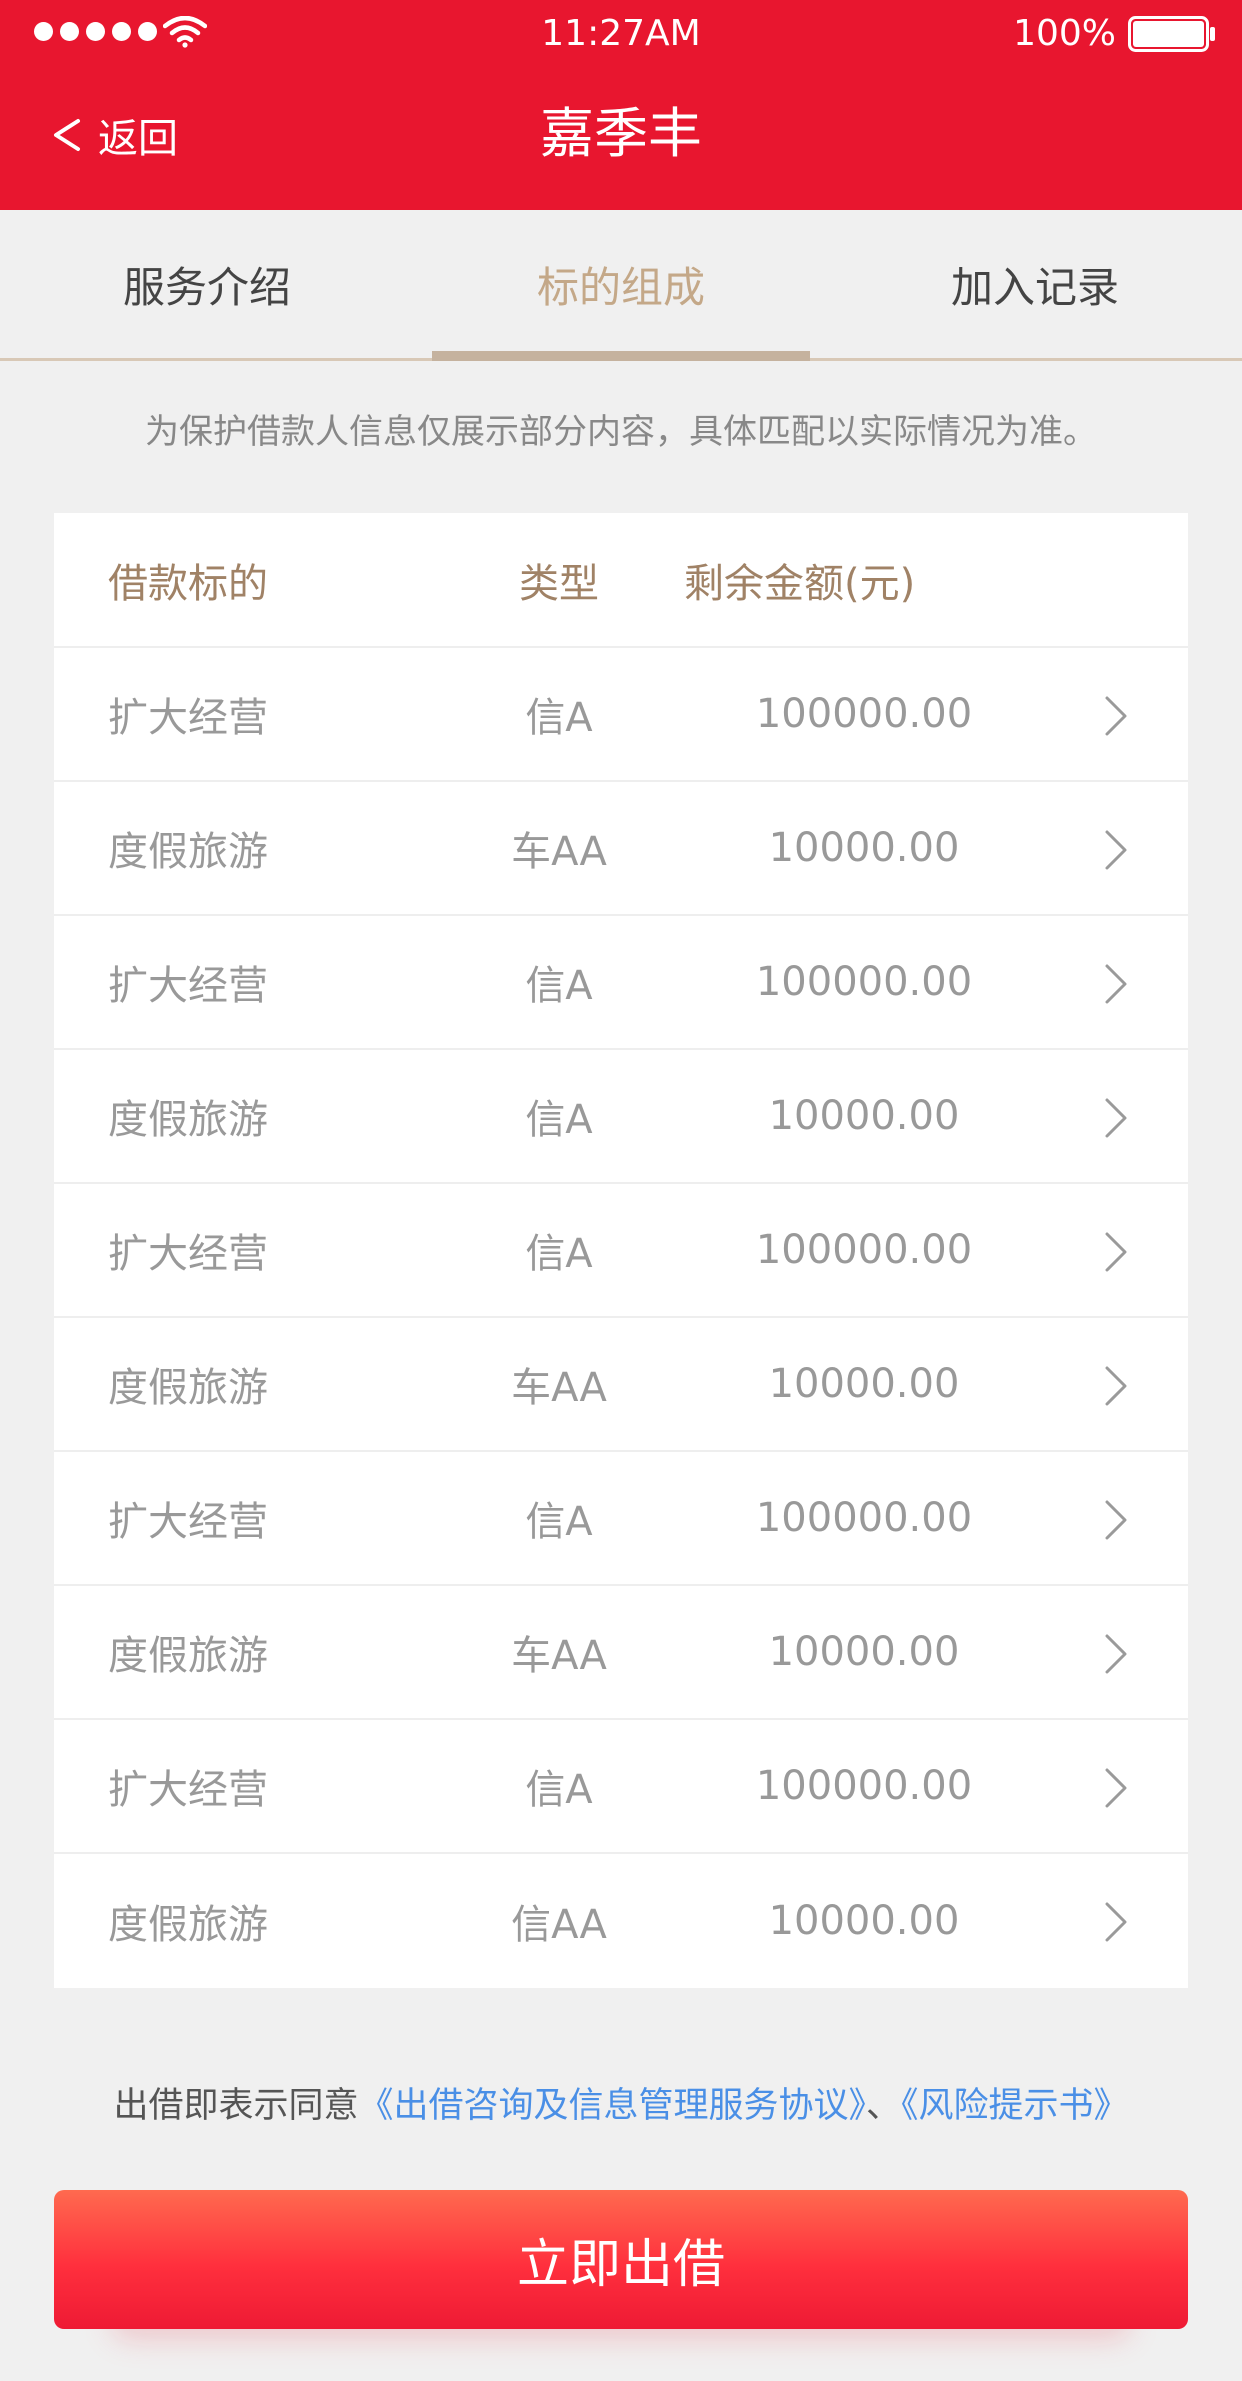  What do you see at coordinates (621, 2259) in the screenshot?
I see `invest-now-button: 立即出借` at bounding box center [621, 2259].